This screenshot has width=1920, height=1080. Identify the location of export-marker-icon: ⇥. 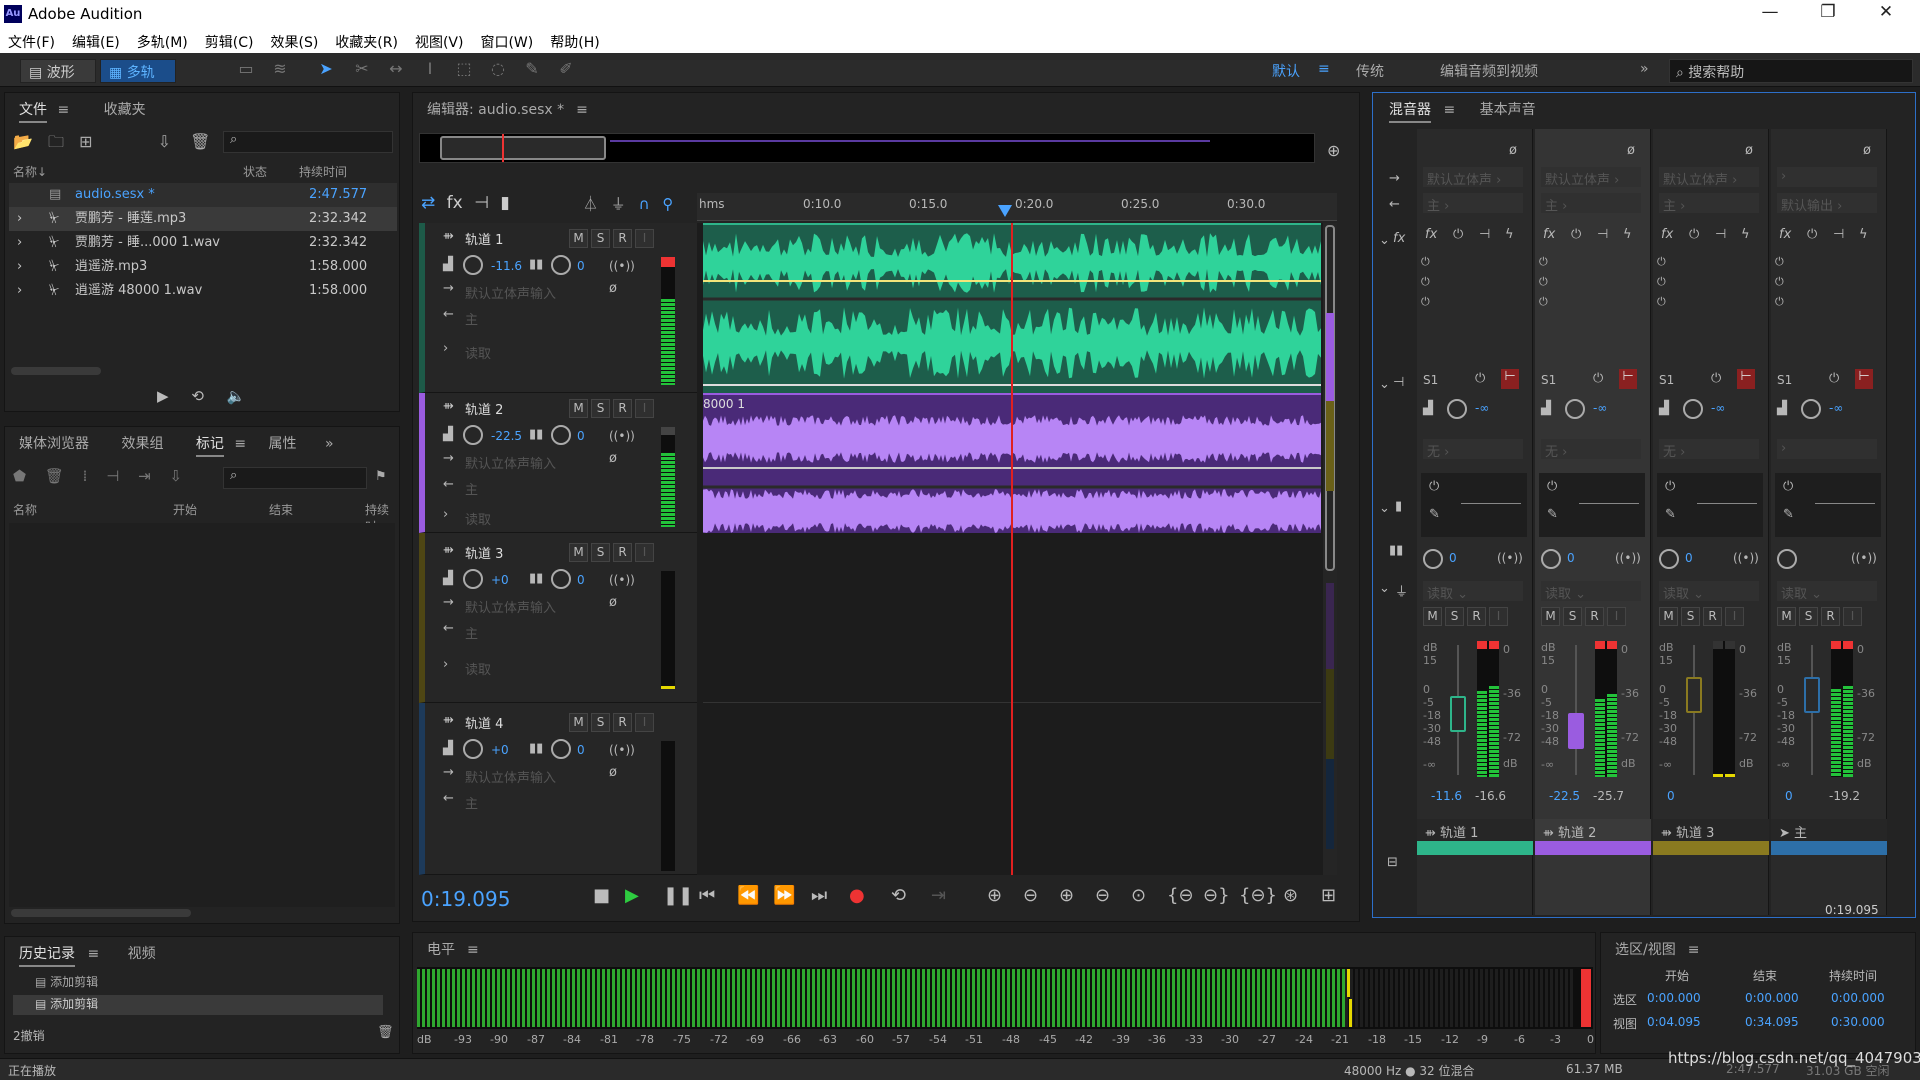
(144, 476).